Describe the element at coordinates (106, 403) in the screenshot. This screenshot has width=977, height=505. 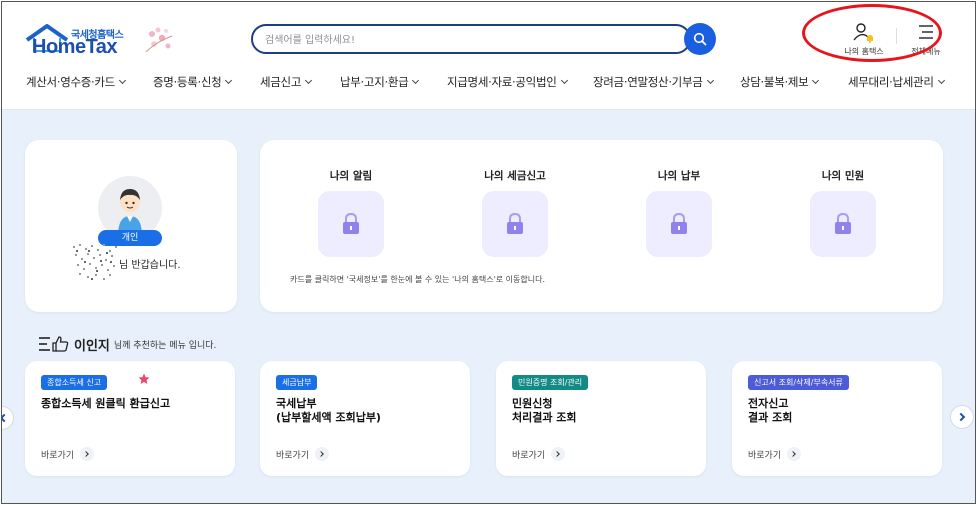
I see `card-title: 종합소득세 원클릭 환급신고` at that location.